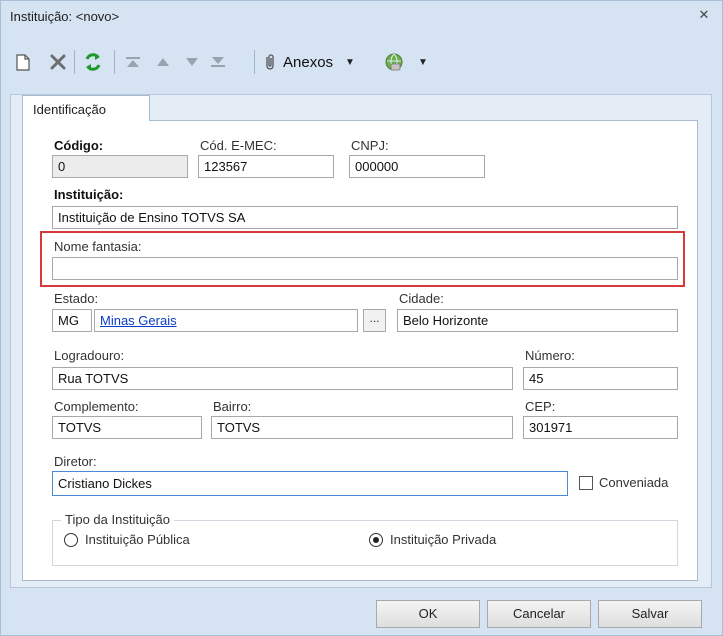 This screenshot has width=723, height=636. What do you see at coordinates (133, 62) in the screenshot?
I see `first-record-icon` at bounding box center [133, 62].